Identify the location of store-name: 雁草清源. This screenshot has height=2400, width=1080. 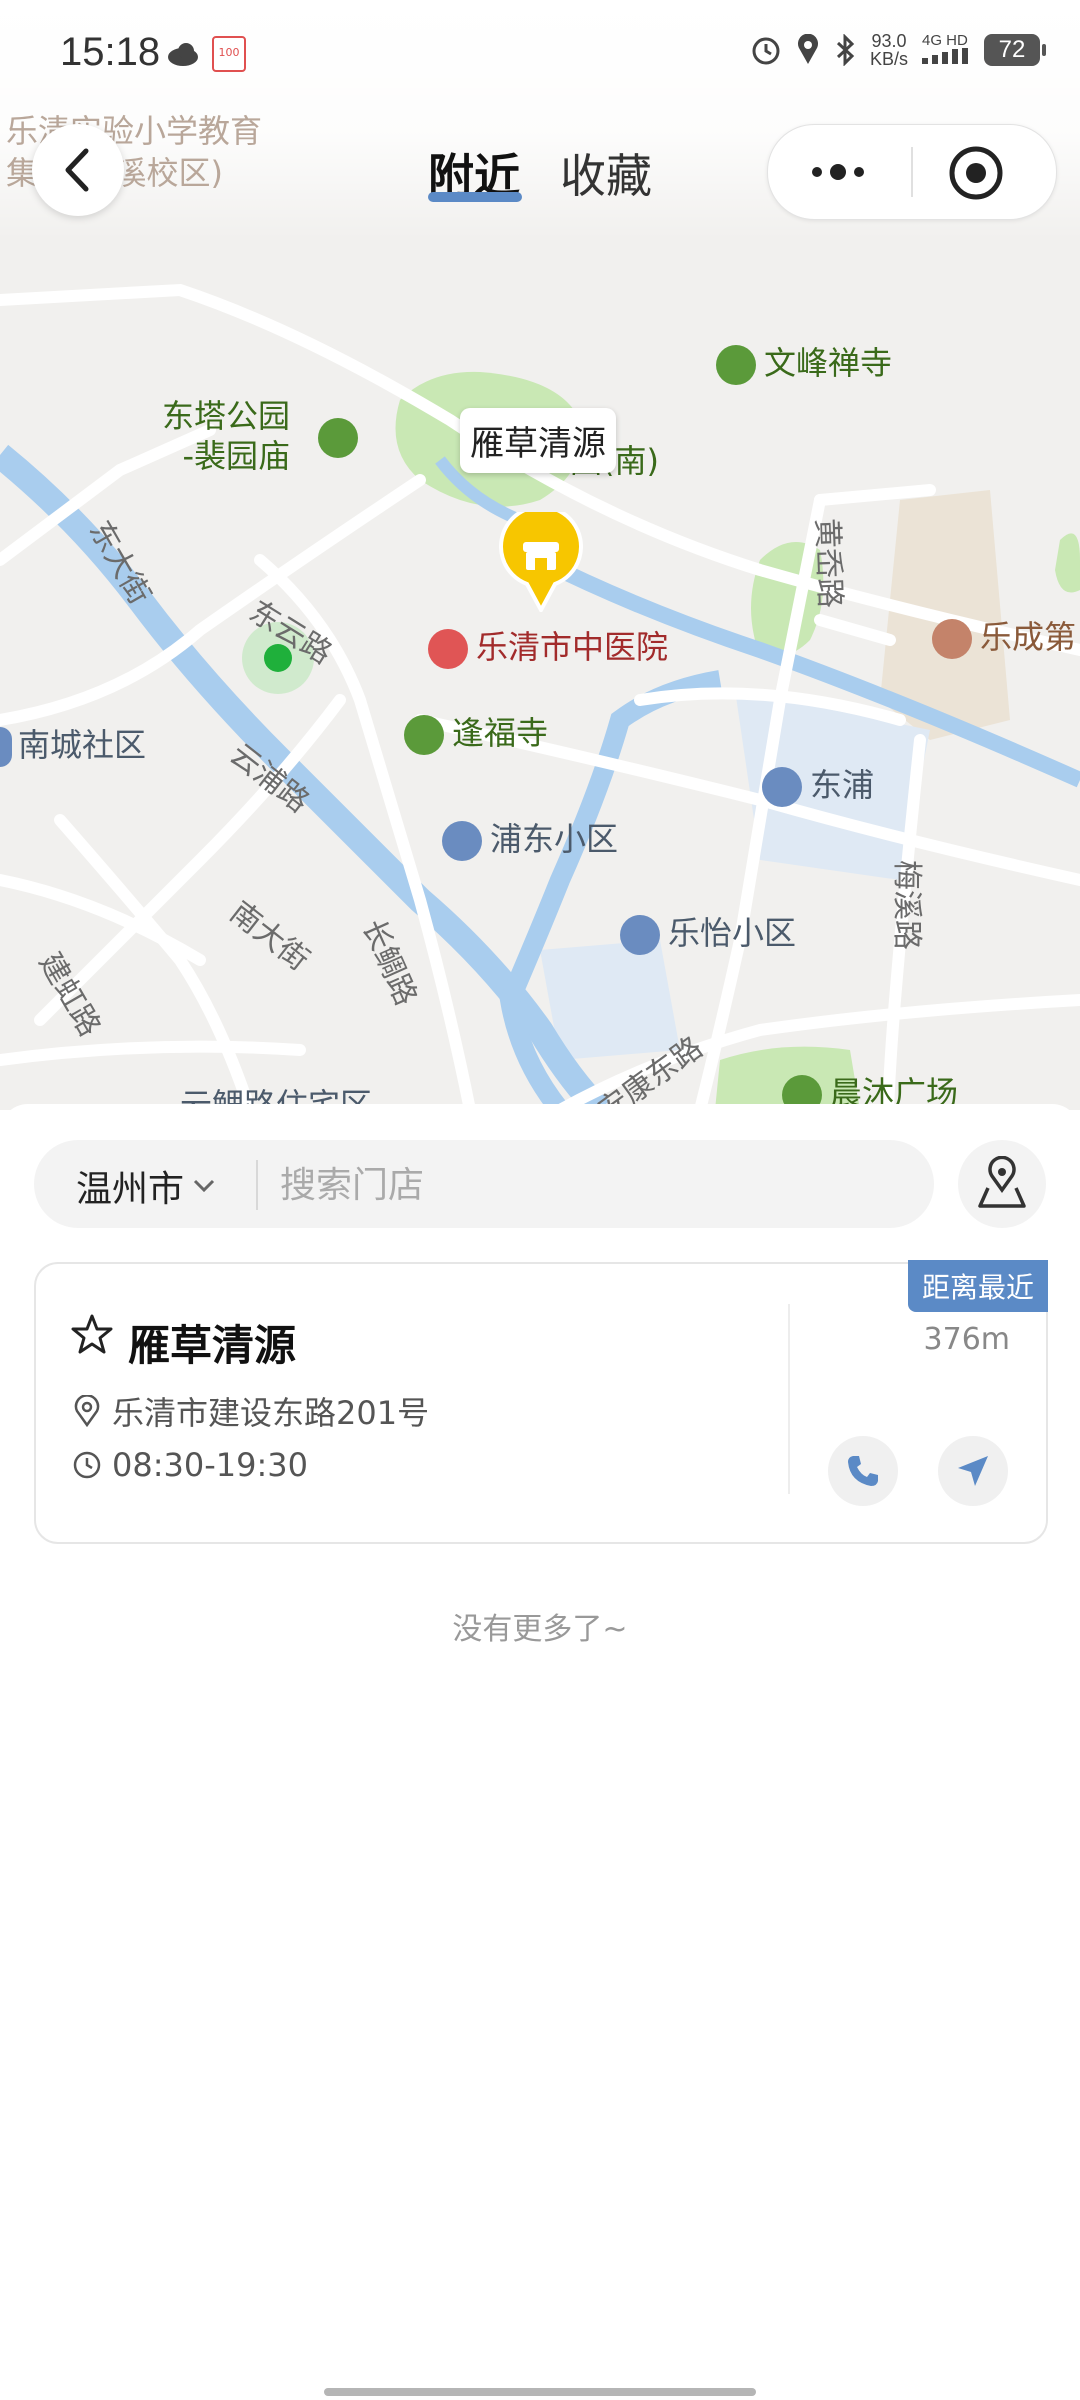
(212, 1345).